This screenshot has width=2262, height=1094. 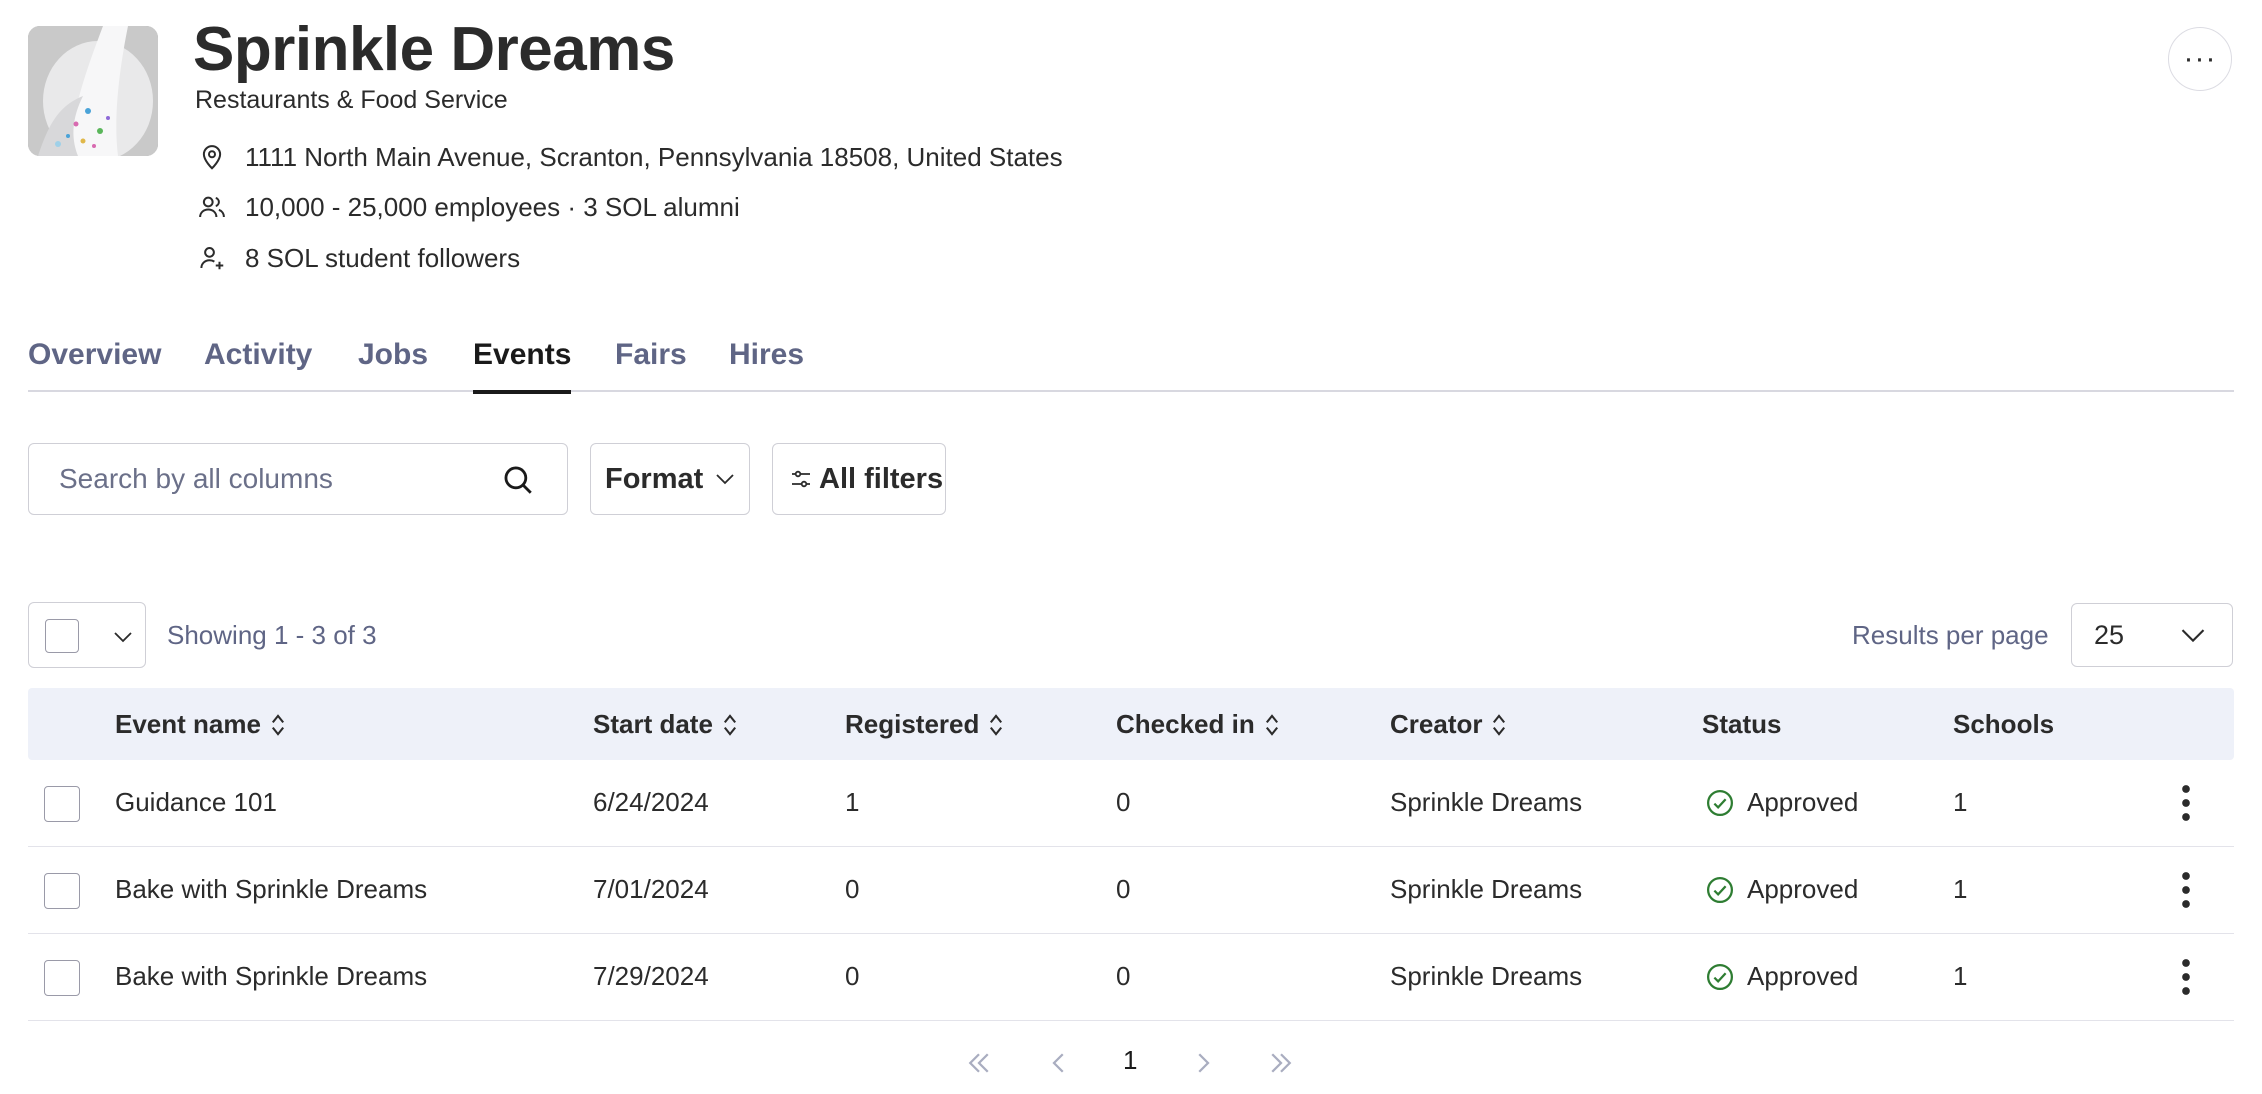 I want to click on all-filters-button: All filters, so click(x=859, y=479).